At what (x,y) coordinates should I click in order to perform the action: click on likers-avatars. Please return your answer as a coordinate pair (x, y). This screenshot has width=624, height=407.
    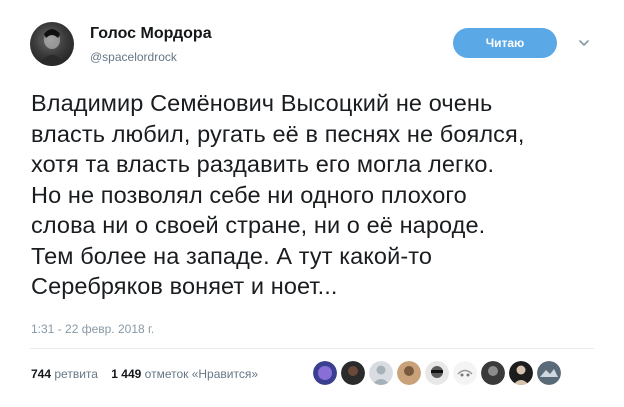
    Looking at the image, I should click on (437, 373).